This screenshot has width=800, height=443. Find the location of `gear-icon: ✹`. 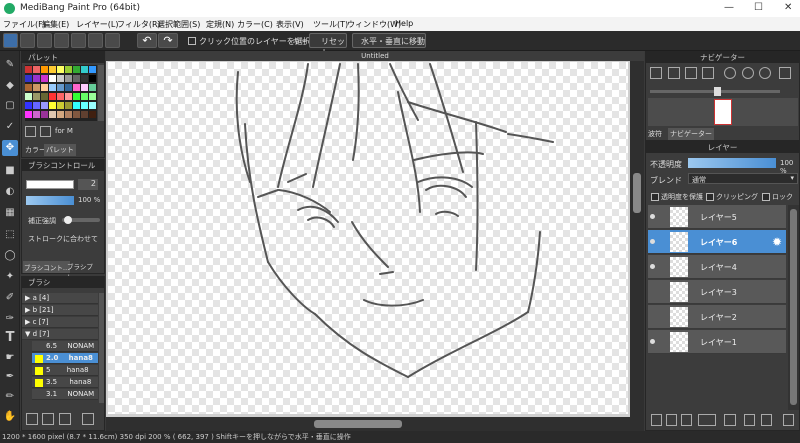

gear-icon: ✹ is located at coordinates (777, 242).